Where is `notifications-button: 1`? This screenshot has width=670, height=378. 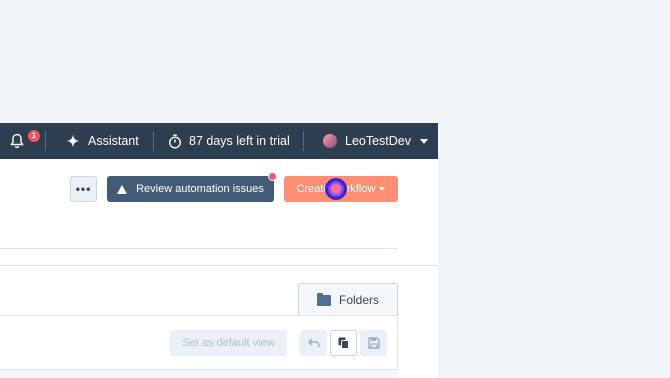 notifications-button: 1 is located at coordinates (25, 141).